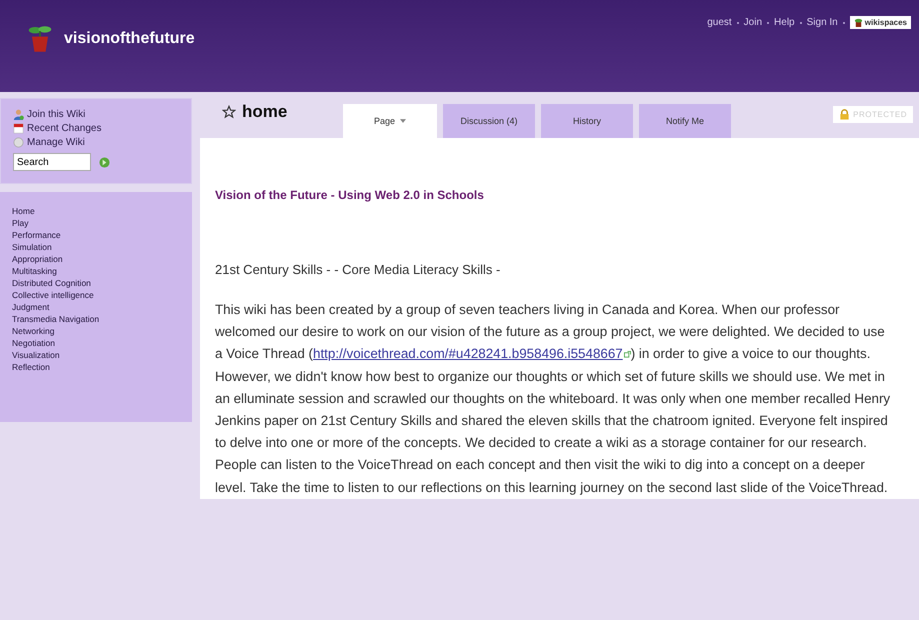 The width and height of the screenshot is (919, 620). Describe the element at coordinates (96, 211) in the screenshot. I see `nav-link: Home` at that location.